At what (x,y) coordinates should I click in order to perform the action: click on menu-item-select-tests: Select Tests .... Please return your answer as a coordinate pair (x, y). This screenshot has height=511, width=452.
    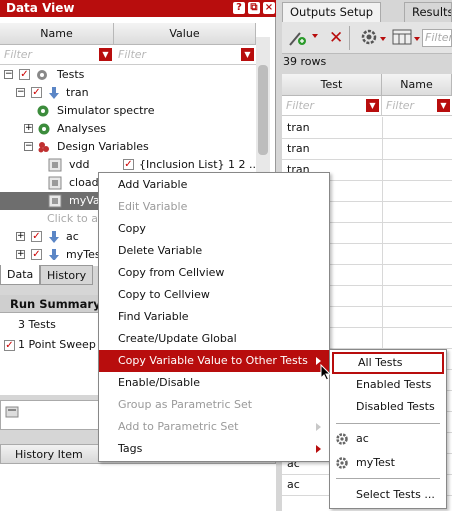
    Looking at the image, I should click on (388, 495).